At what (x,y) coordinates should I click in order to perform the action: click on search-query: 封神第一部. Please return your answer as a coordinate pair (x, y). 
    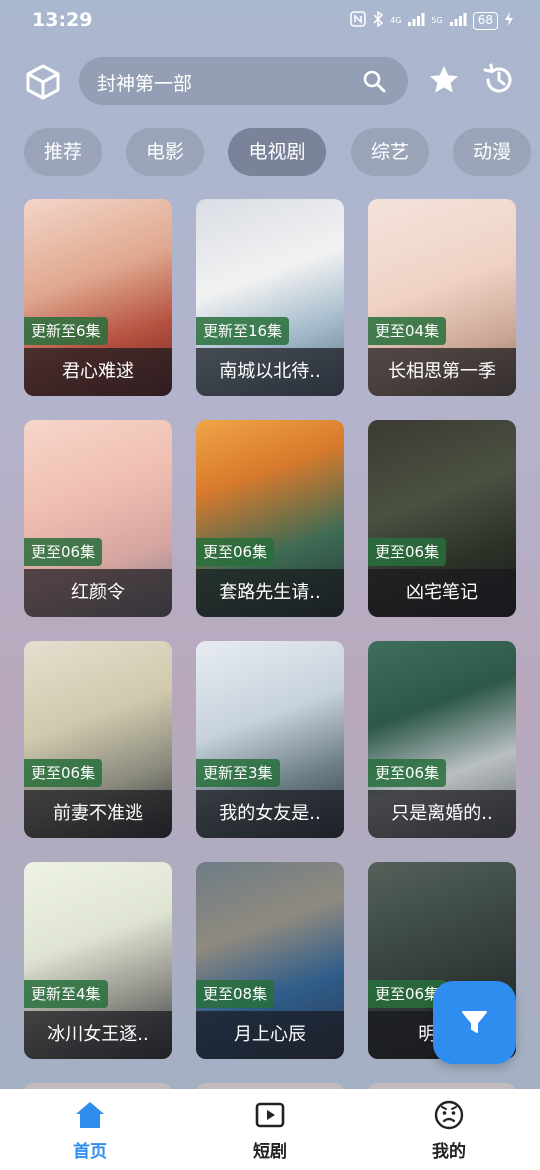
    Looking at the image, I should click on (144, 82).